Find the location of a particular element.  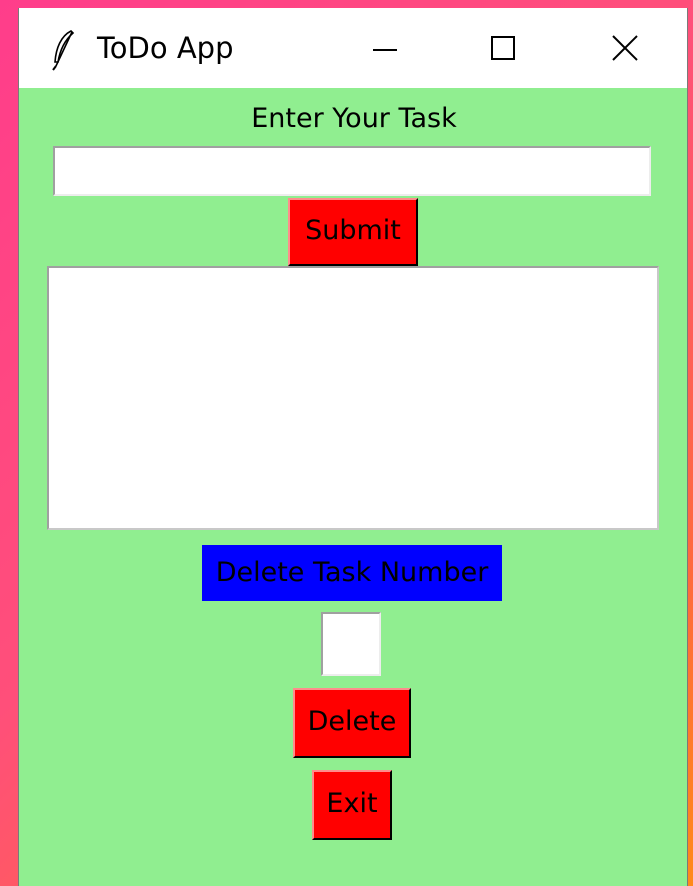

close-icon is located at coordinates (625, 48).